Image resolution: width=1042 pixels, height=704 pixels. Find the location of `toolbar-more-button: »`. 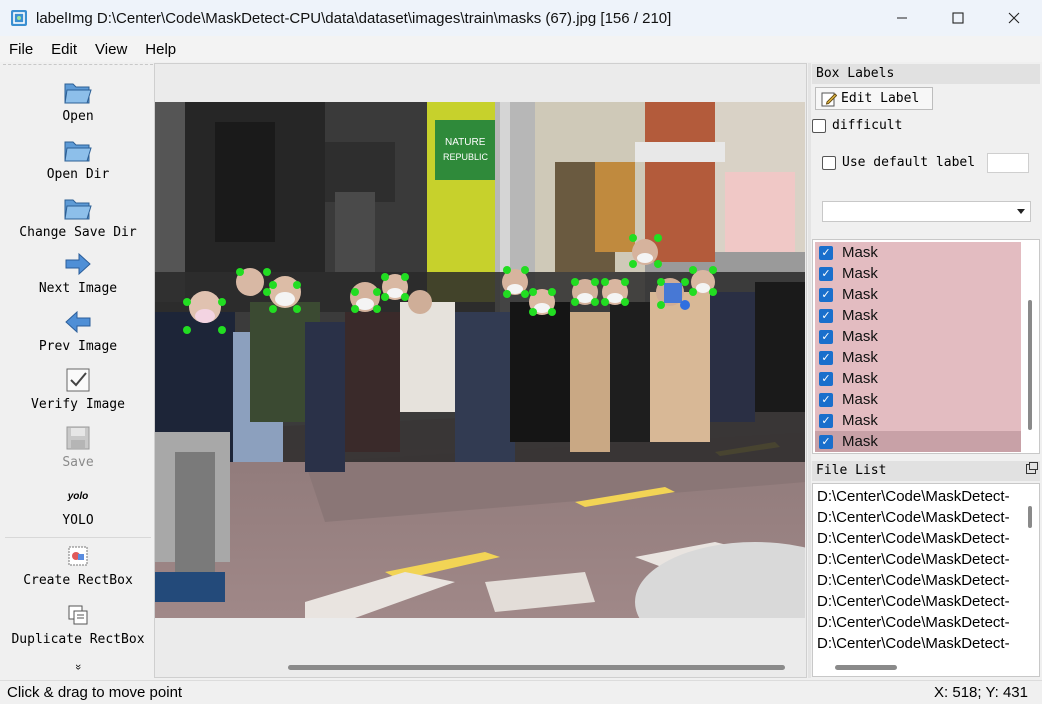

toolbar-more-button: » is located at coordinates (78, 667).